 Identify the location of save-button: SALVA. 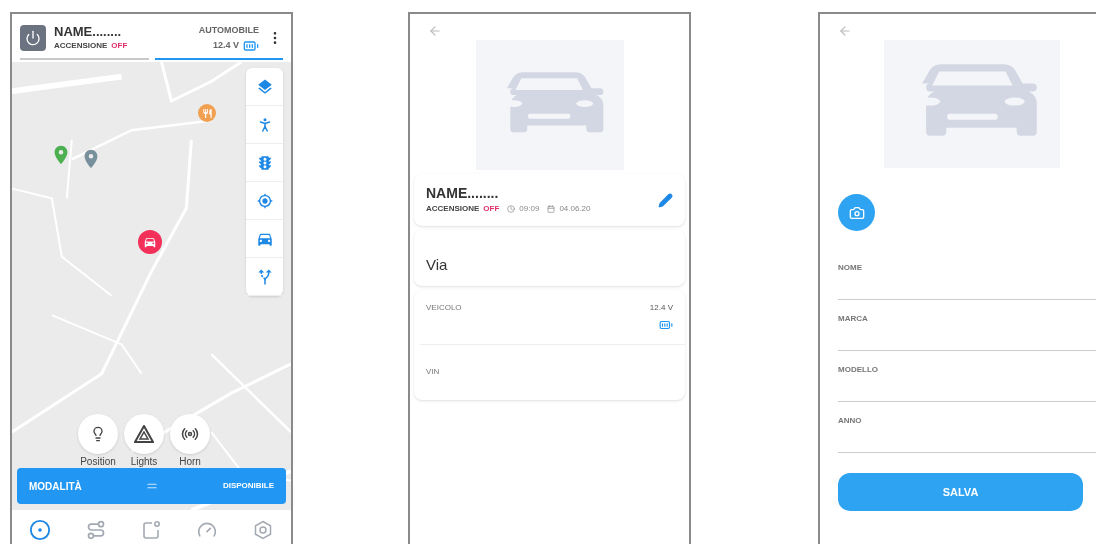
(960, 492).